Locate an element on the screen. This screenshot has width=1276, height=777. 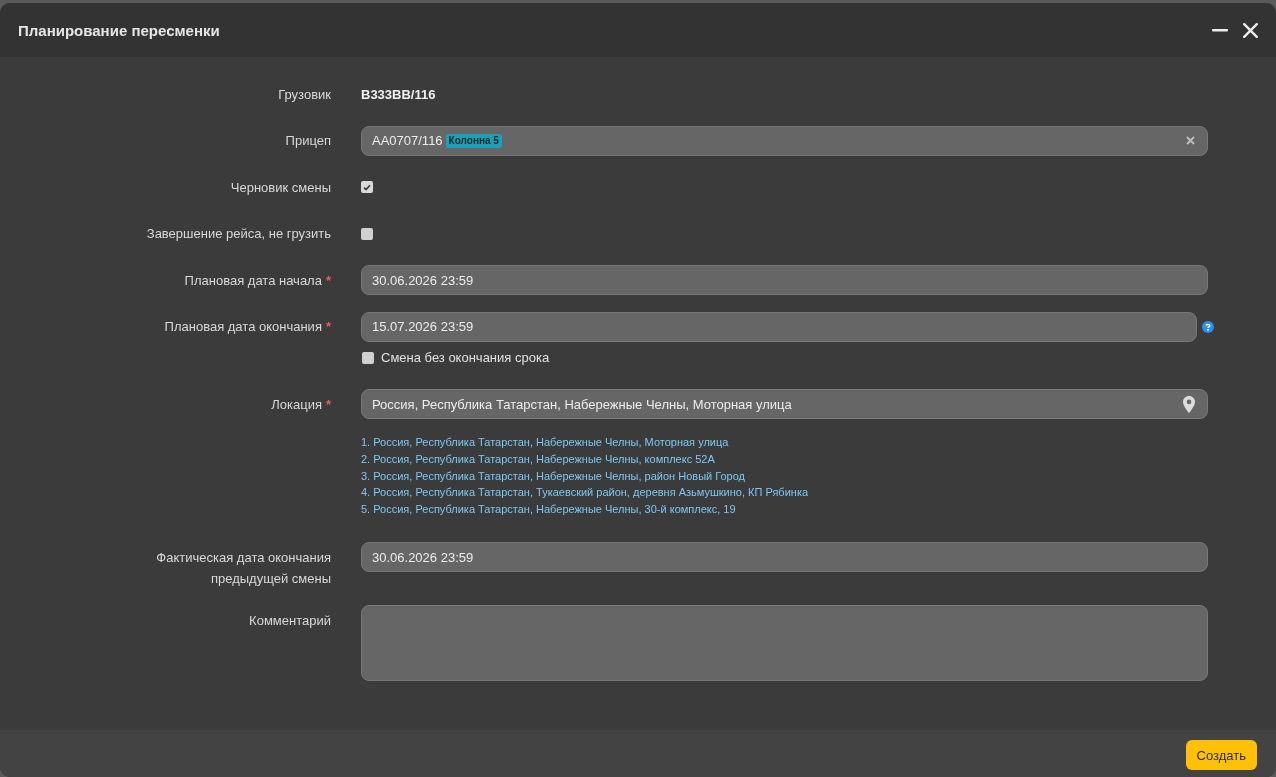
field-label: Плановая дата окончания is located at coordinates (243, 327).